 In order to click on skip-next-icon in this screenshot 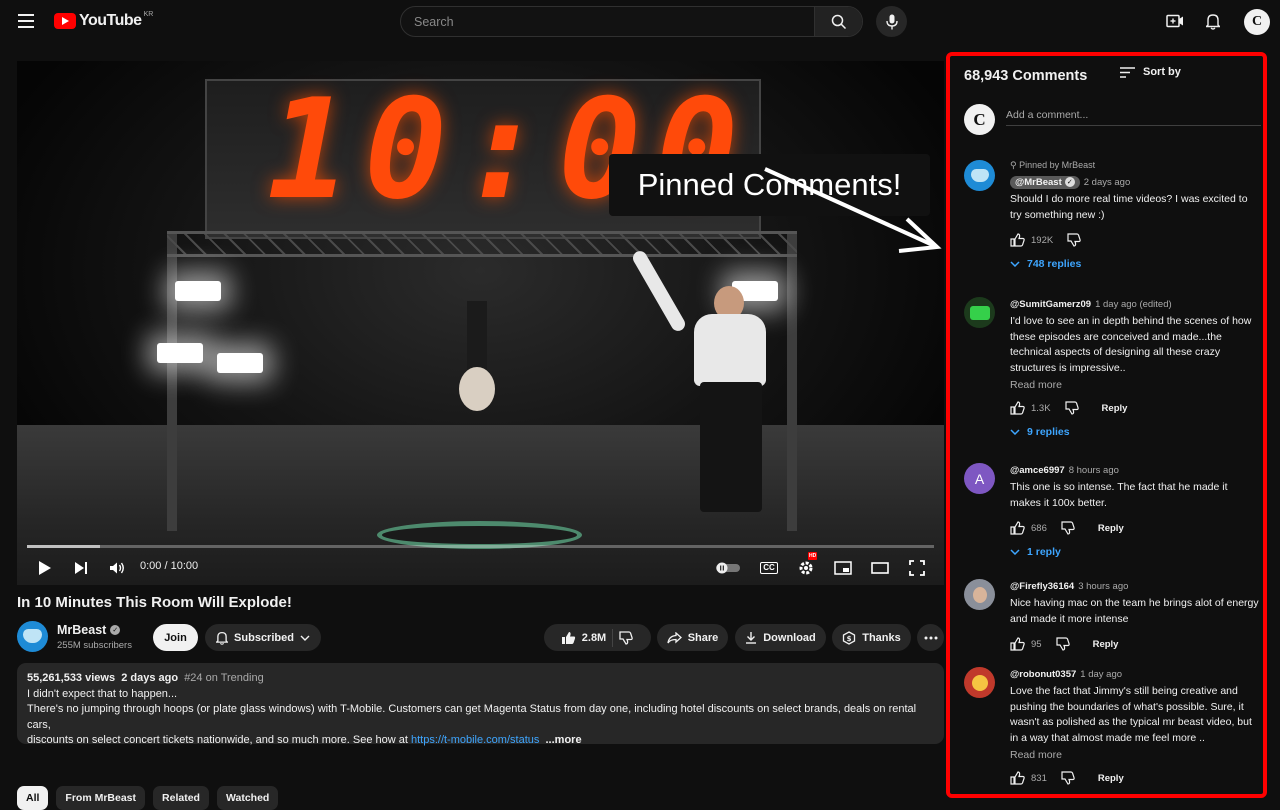, I will do `click(81, 568)`.